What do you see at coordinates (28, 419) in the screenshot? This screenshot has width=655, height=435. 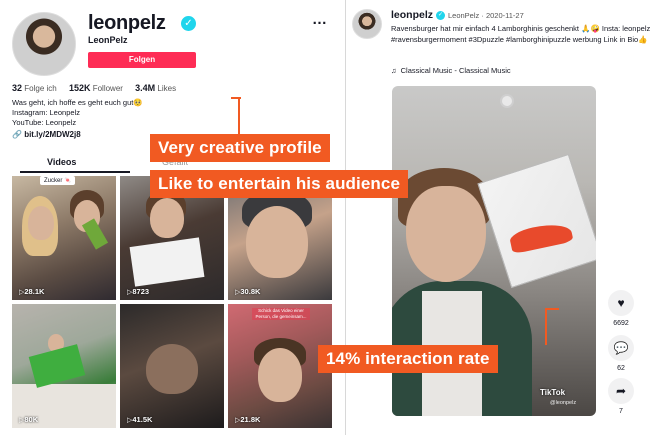 I see `view-count: 80K` at bounding box center [28, 419].